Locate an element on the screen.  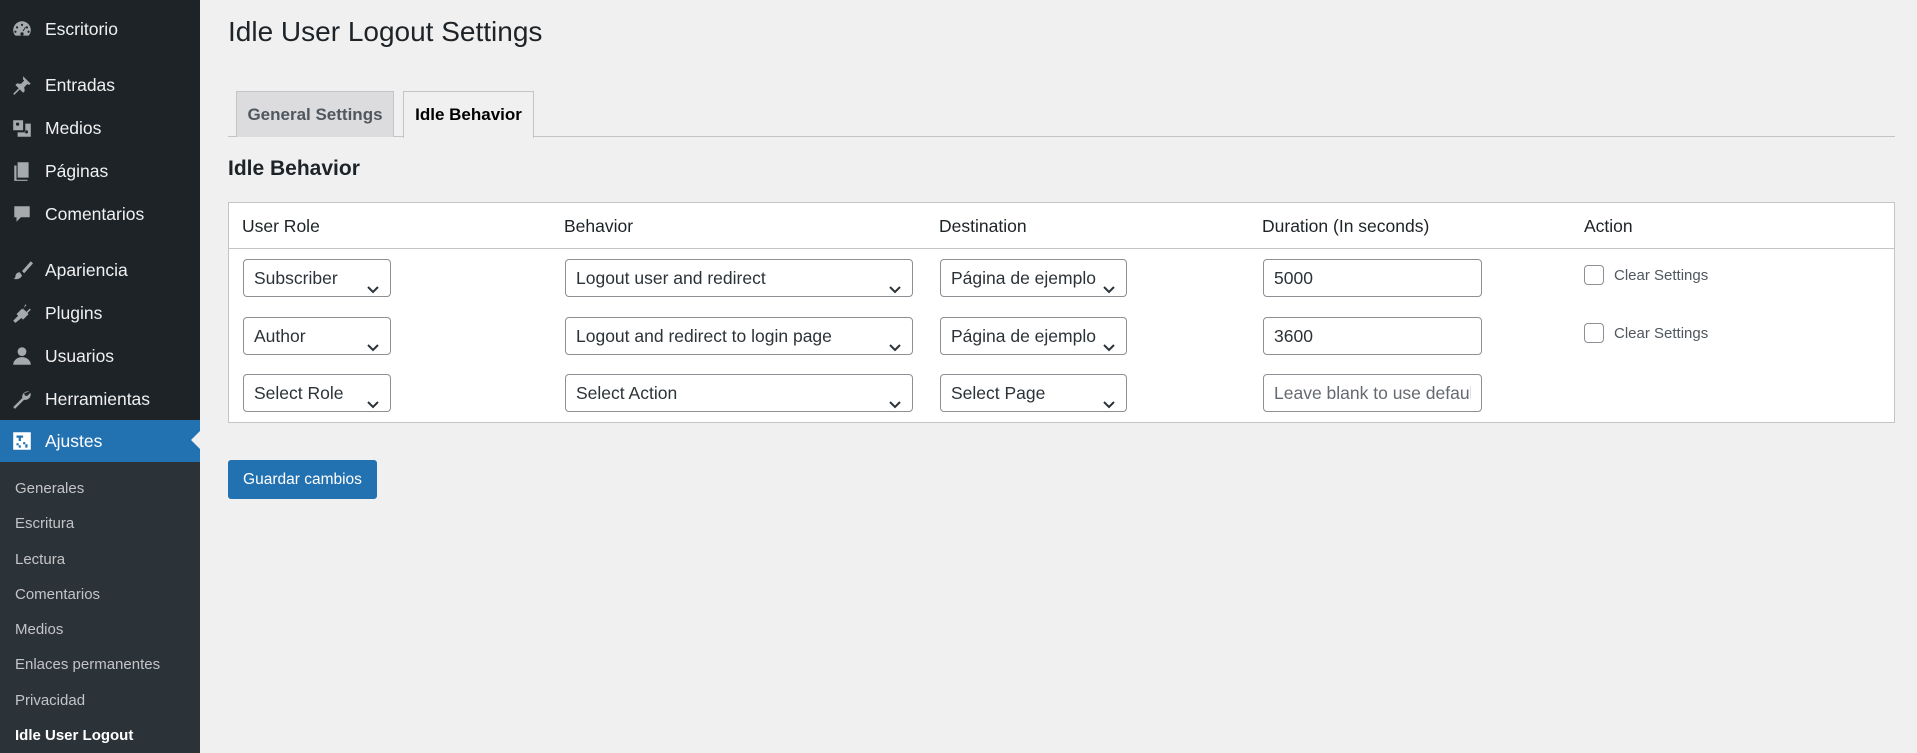
sidebar-item-medios: Medios is located at coordinates (100, 128).